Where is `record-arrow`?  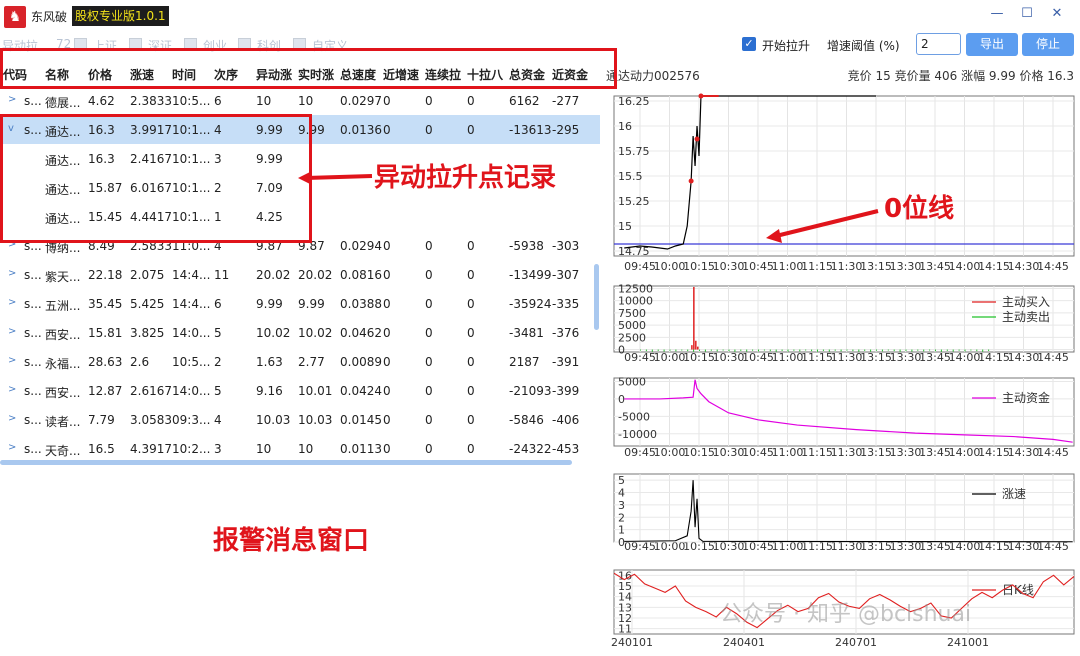
record-arrow is located at coordinates (339, 177).